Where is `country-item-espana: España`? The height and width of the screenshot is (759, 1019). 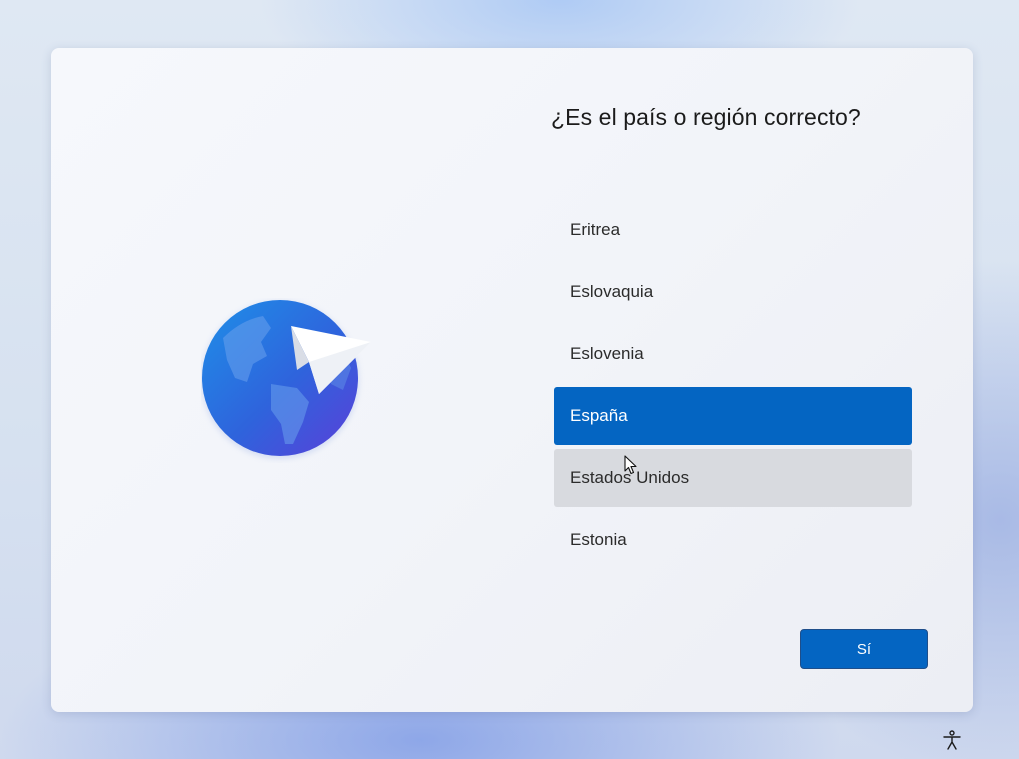 country-item-espana: España is located at coordinates (733, 416).